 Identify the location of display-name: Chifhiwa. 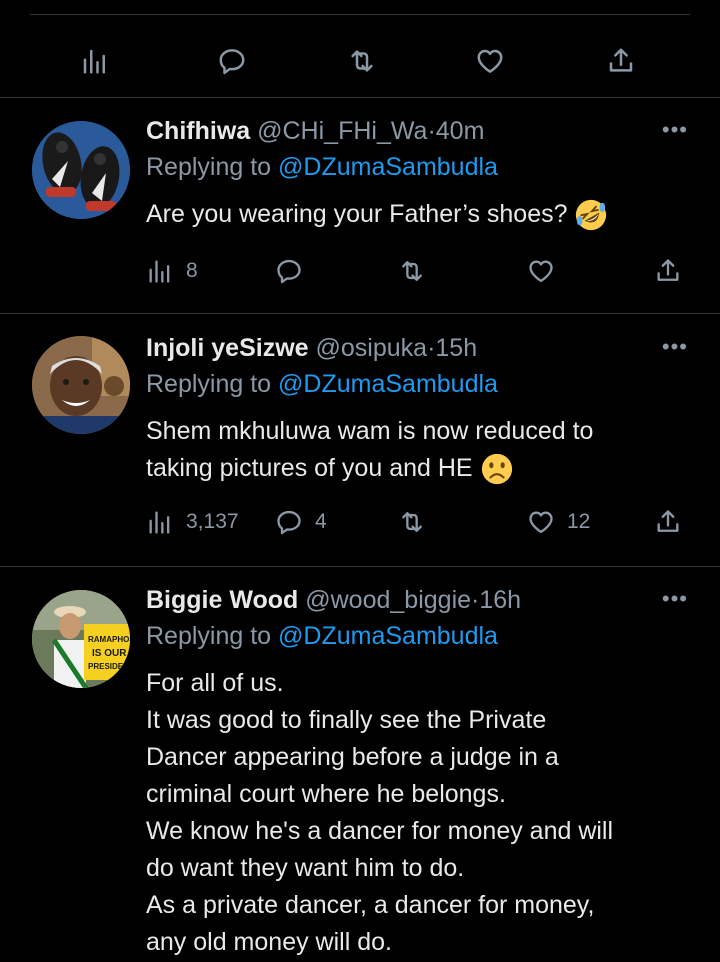
(198, 131).